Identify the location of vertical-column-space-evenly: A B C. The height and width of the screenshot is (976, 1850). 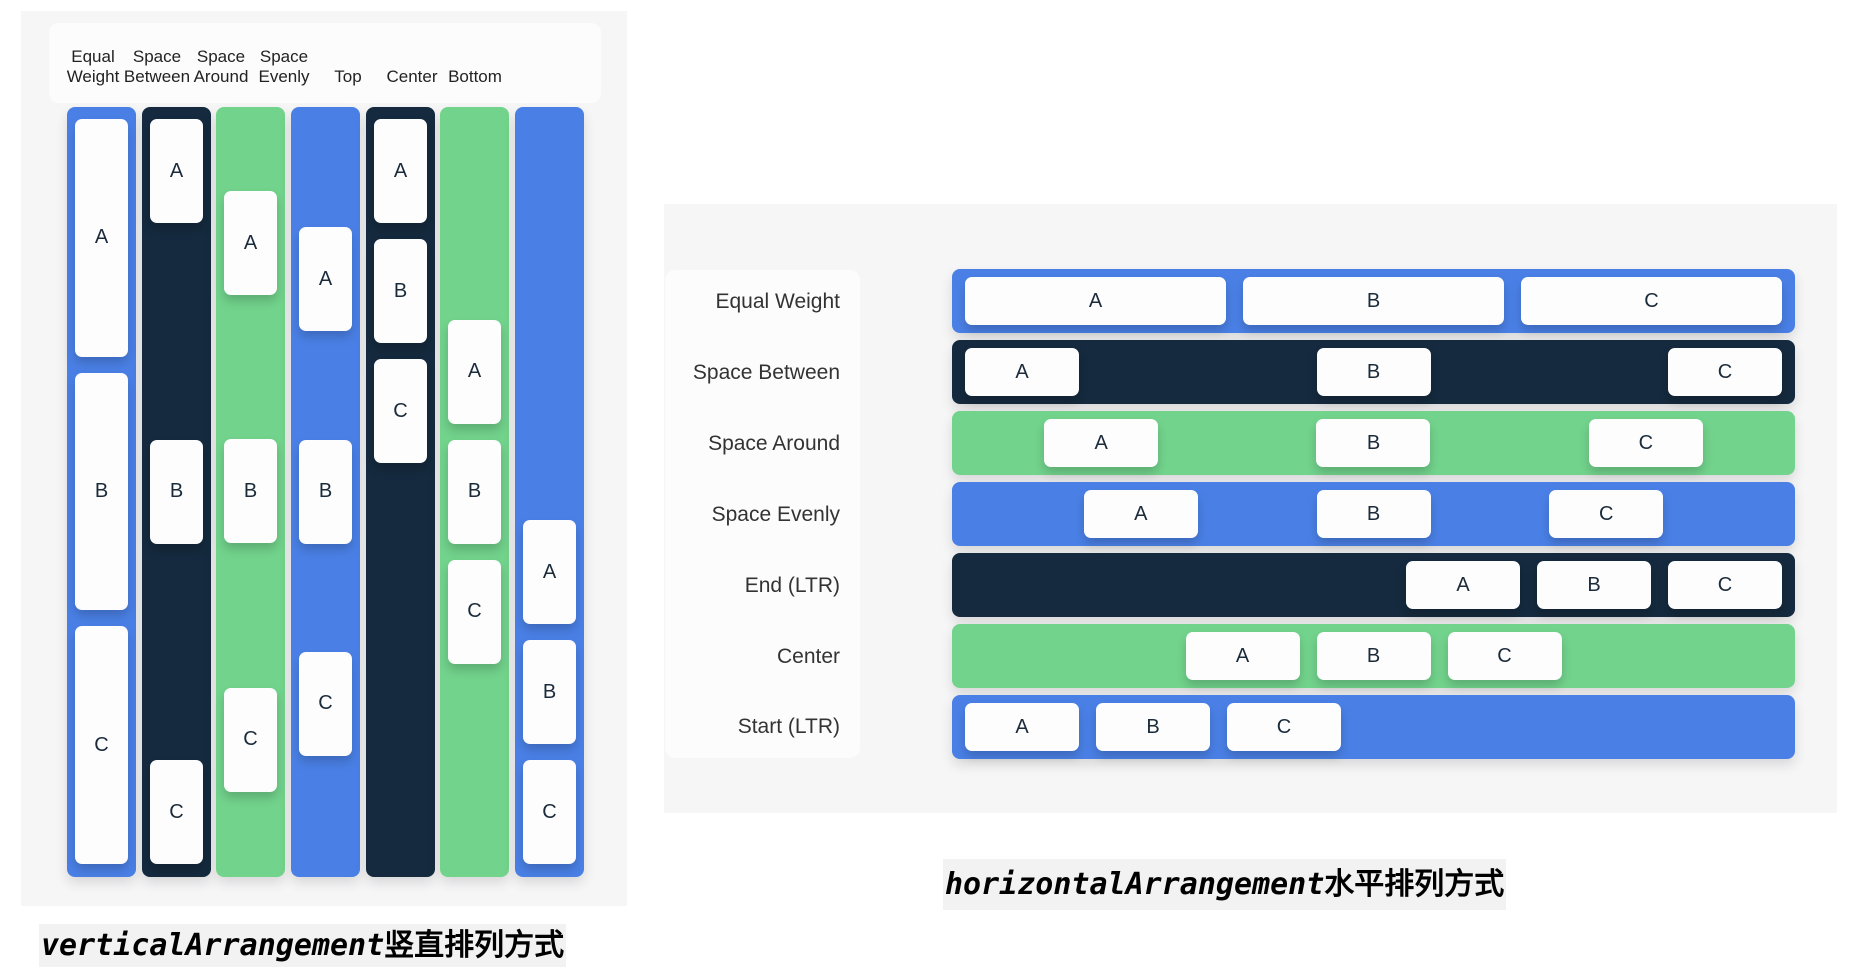
(325, 492).